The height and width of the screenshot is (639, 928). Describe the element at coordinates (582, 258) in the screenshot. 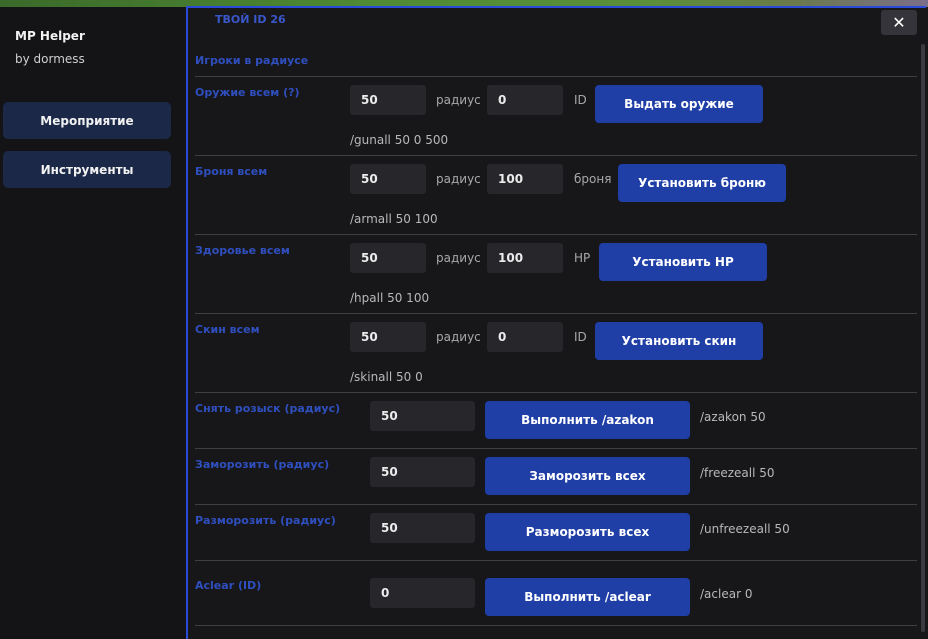

I see `value-unit-label: HP` at that location.